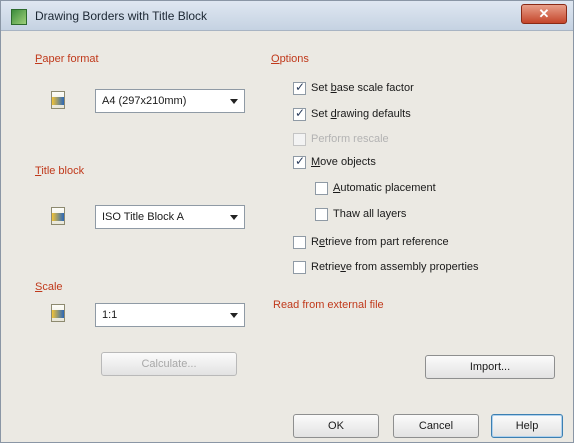 The width and height of the screenshot is (574, 443). I want to click on title-bar: Drawing Borders with Title Block ✕, so click(287, 16).